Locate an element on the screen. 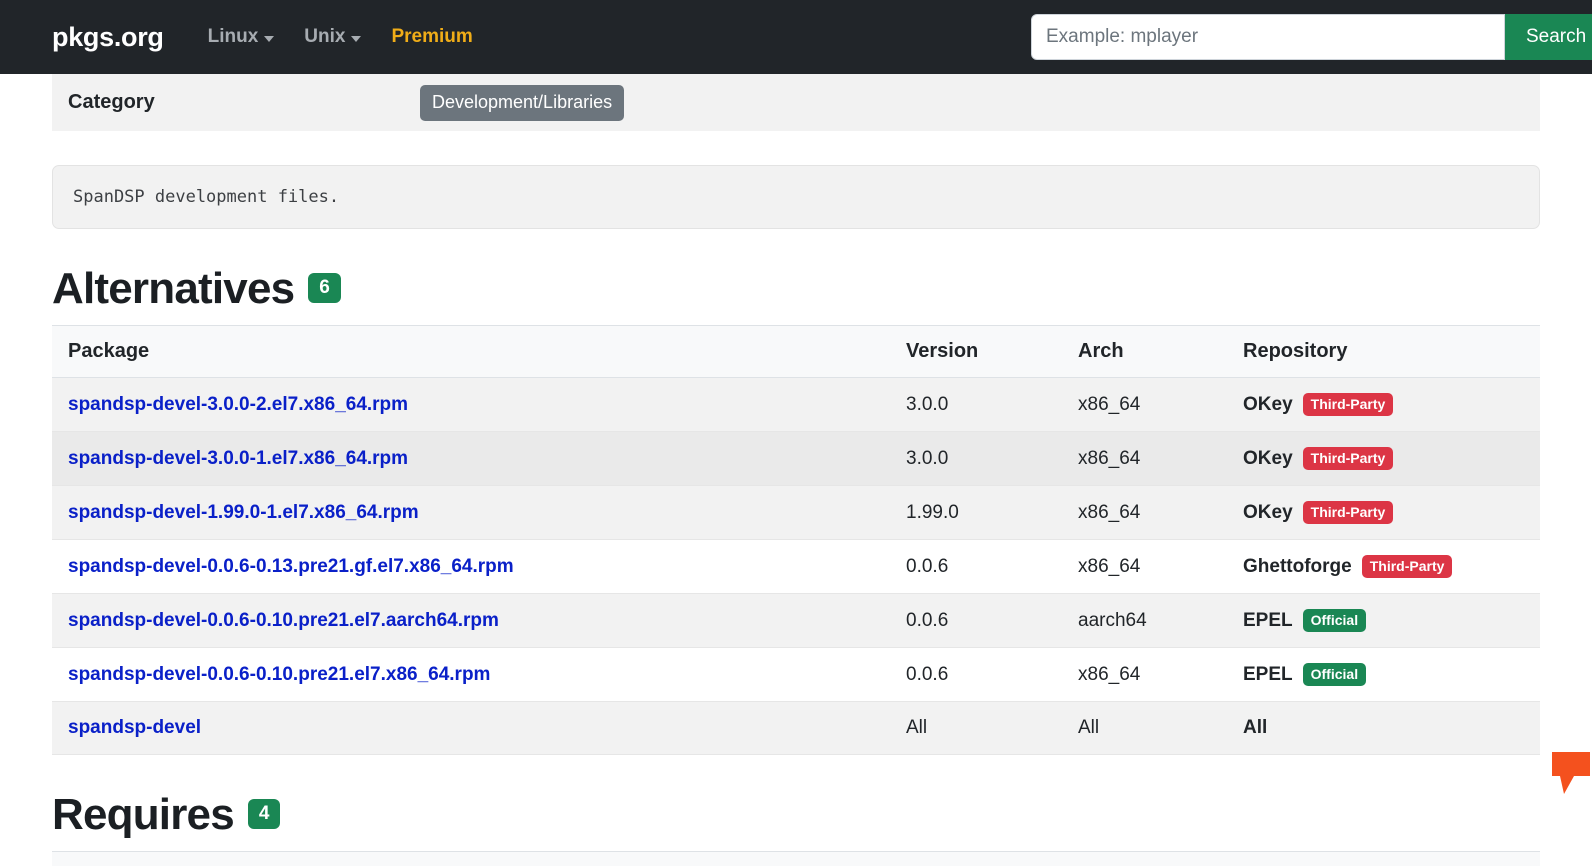 This screenshot has width=1592, height=866. table-header-row: Name Value is located at coordinates (796, 858).